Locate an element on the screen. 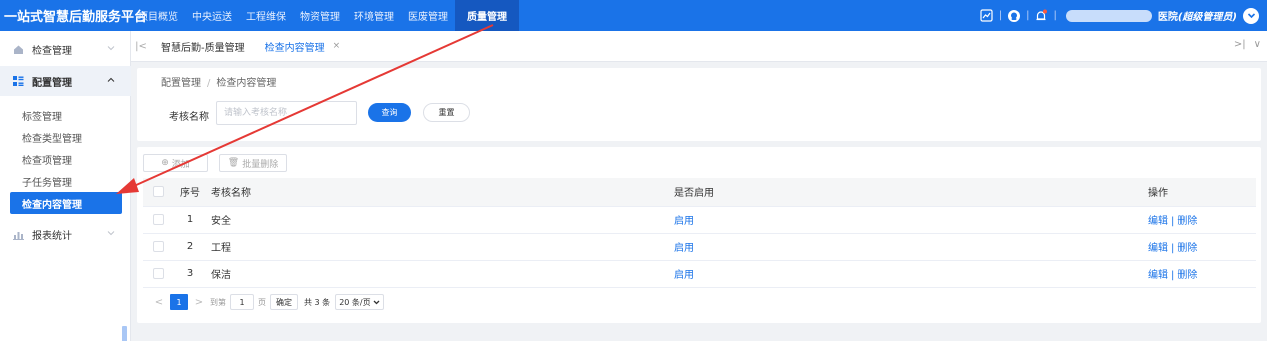 This screenshot has width=1267, height=341. chevron-up-icon is located at coordinates (111, 79).